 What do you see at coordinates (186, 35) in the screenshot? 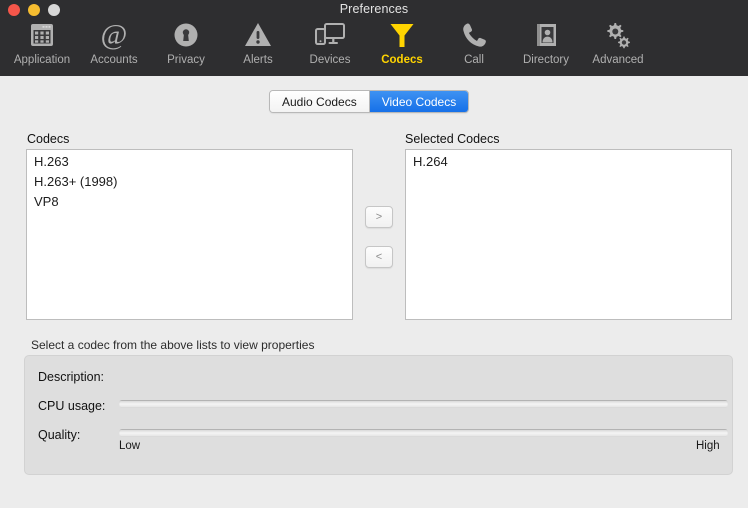
I see `lock-circle-icon` at bounding box center [186, 35].